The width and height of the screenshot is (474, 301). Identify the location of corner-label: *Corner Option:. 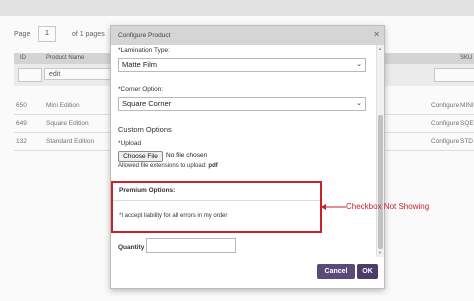
(141, 89).